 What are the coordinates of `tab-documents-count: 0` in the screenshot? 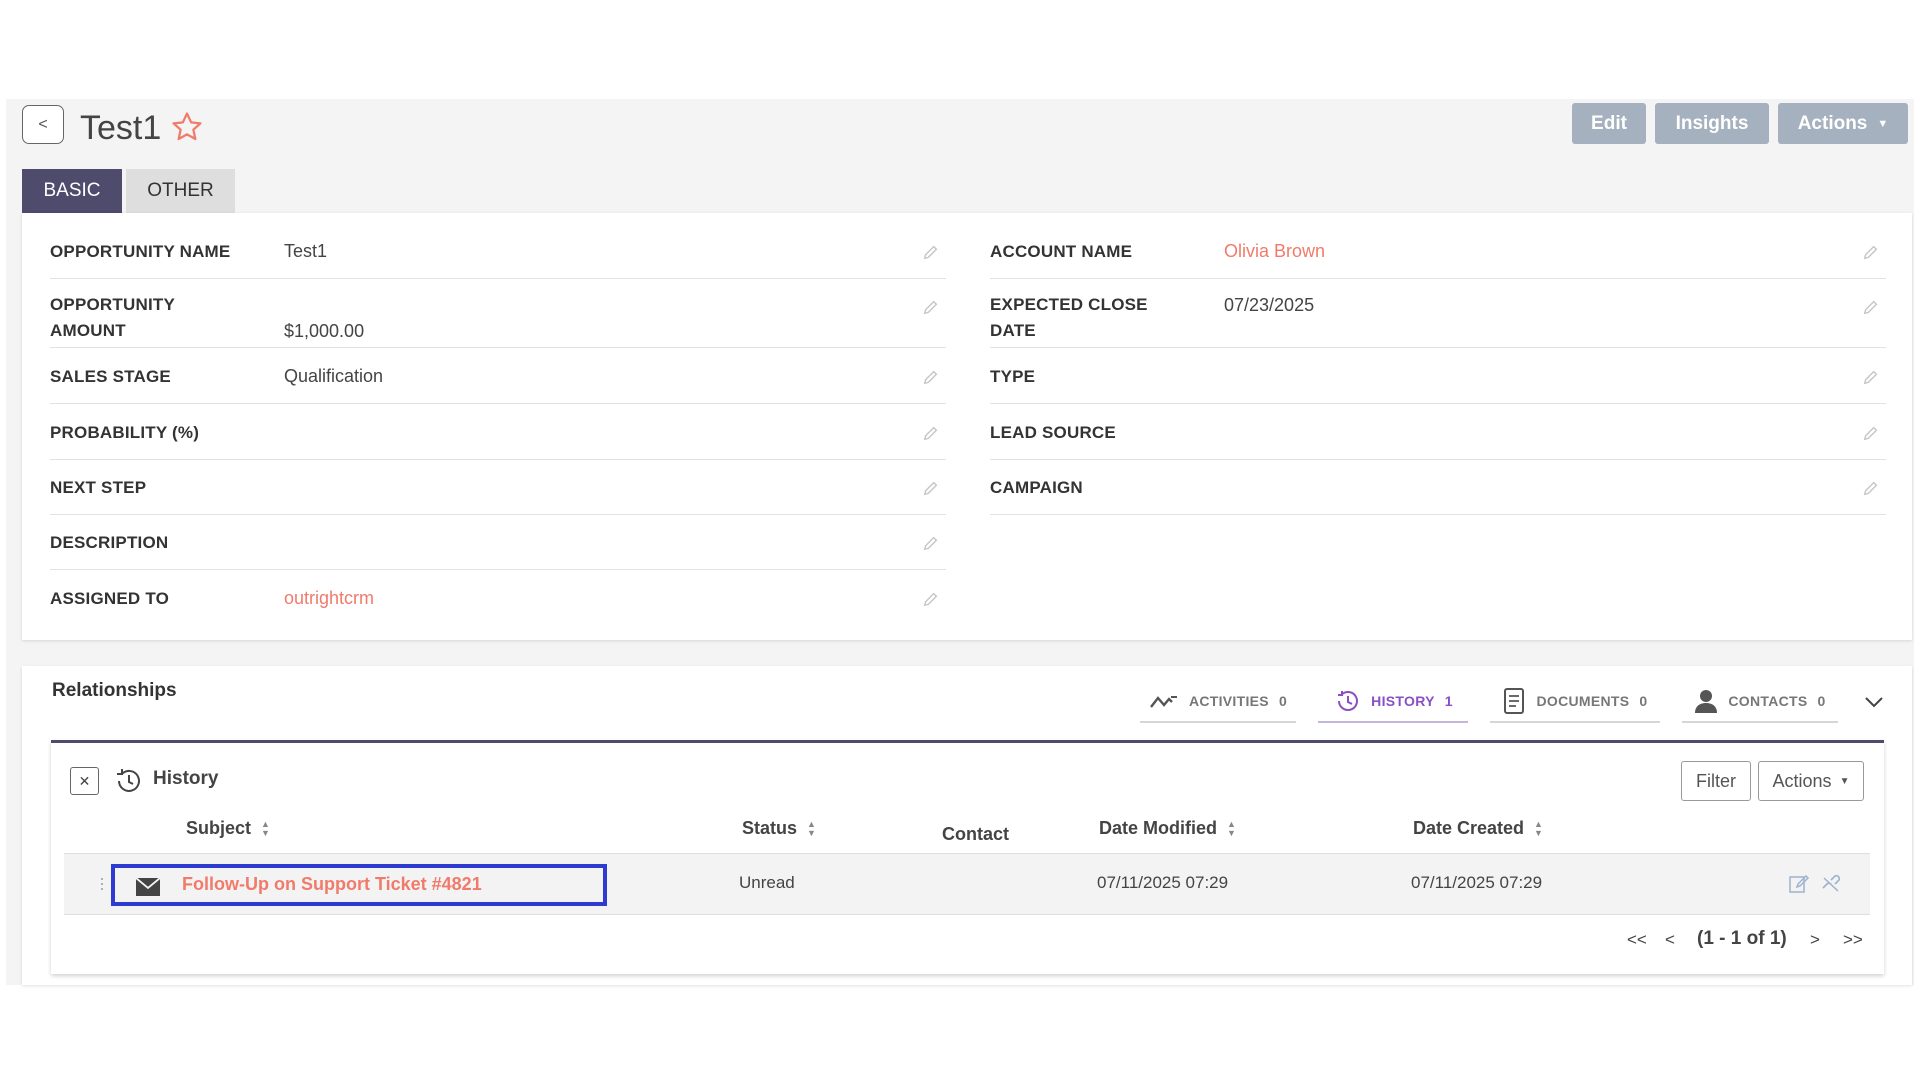 It's located at (1643, 701).